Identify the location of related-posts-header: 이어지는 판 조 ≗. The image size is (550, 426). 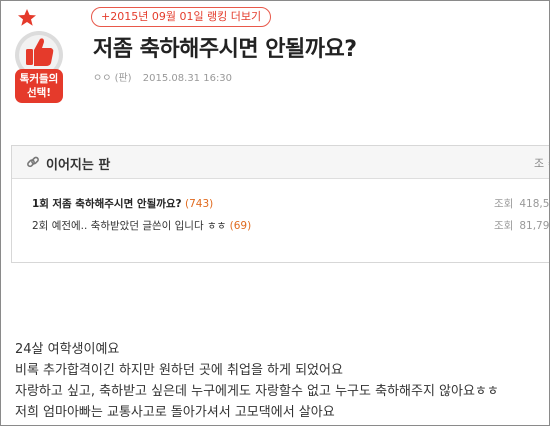
(280, 162).